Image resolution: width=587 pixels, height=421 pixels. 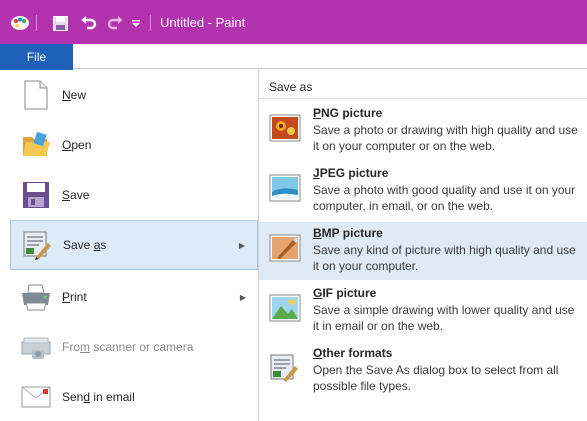 What do you see at coordinates (74, 95) in the screenshot?
I see `menu-item-label: New` at bounding box center [74, 95].